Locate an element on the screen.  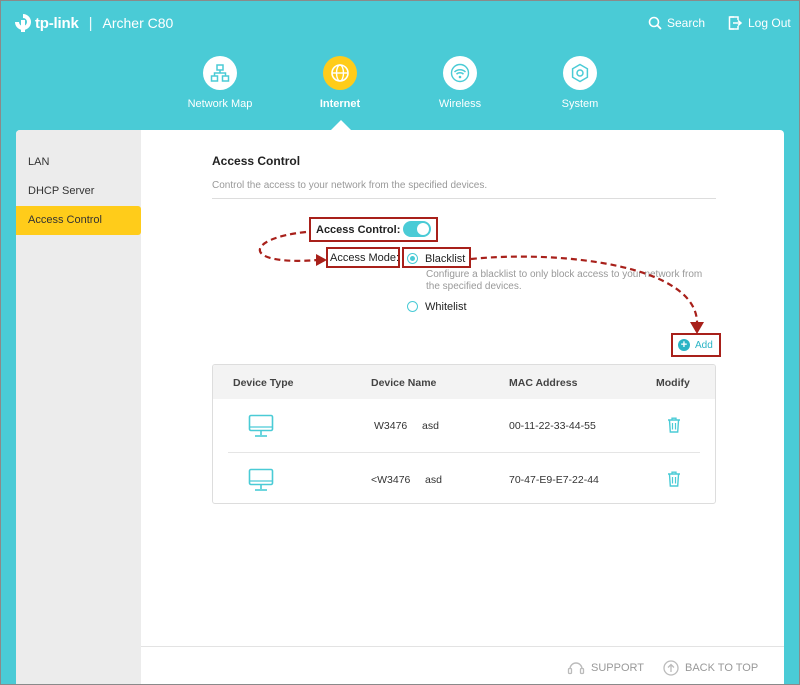
sidebar: LAN DHCP Server Access Control is located at coordinates (78, 407).